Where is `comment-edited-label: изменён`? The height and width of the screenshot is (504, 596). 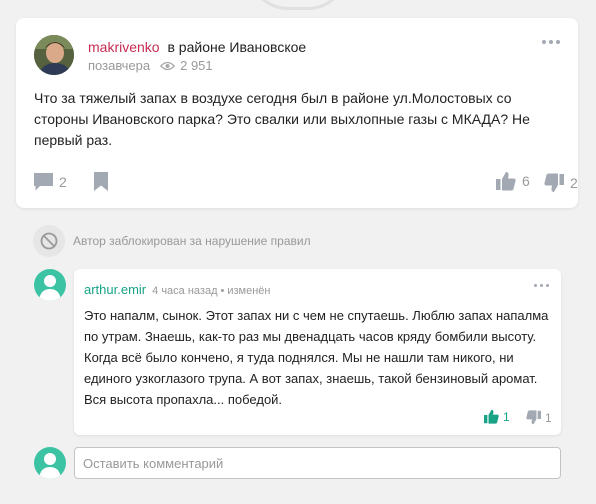
comment-edited-label: изменён is located at coordinates (249, 291).